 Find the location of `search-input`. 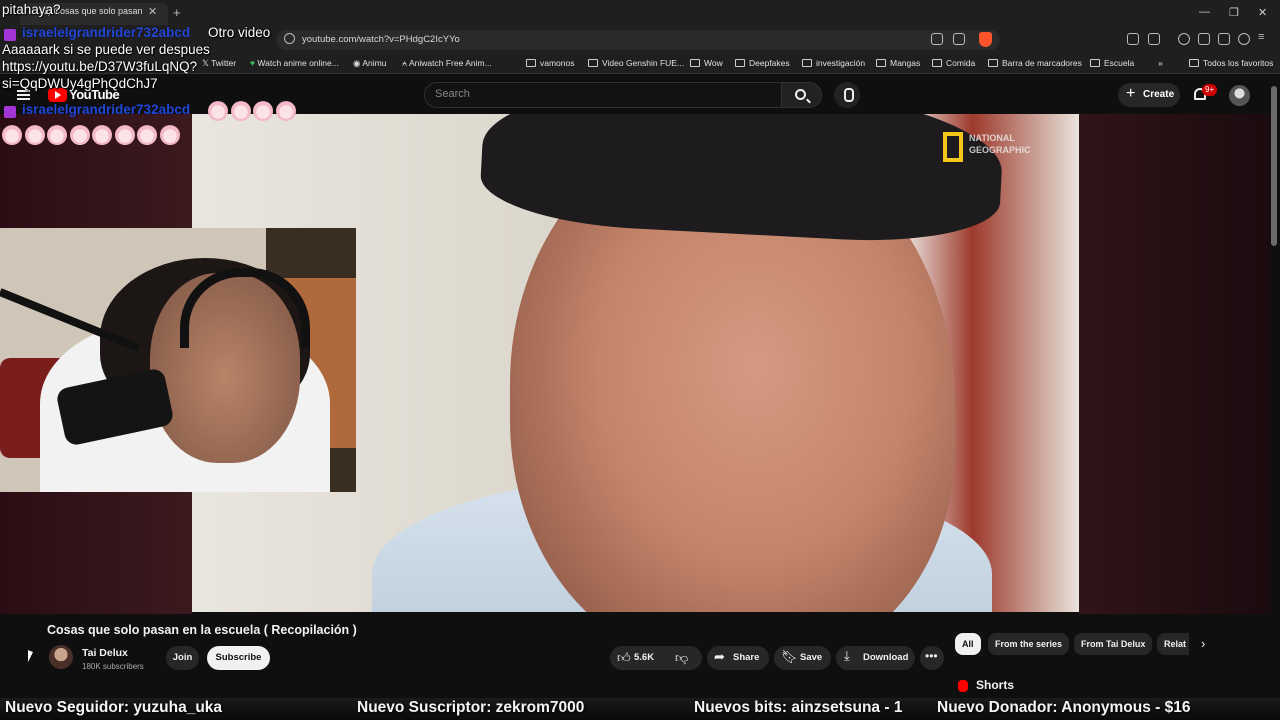

search-input is located at coordinates (603, 95).